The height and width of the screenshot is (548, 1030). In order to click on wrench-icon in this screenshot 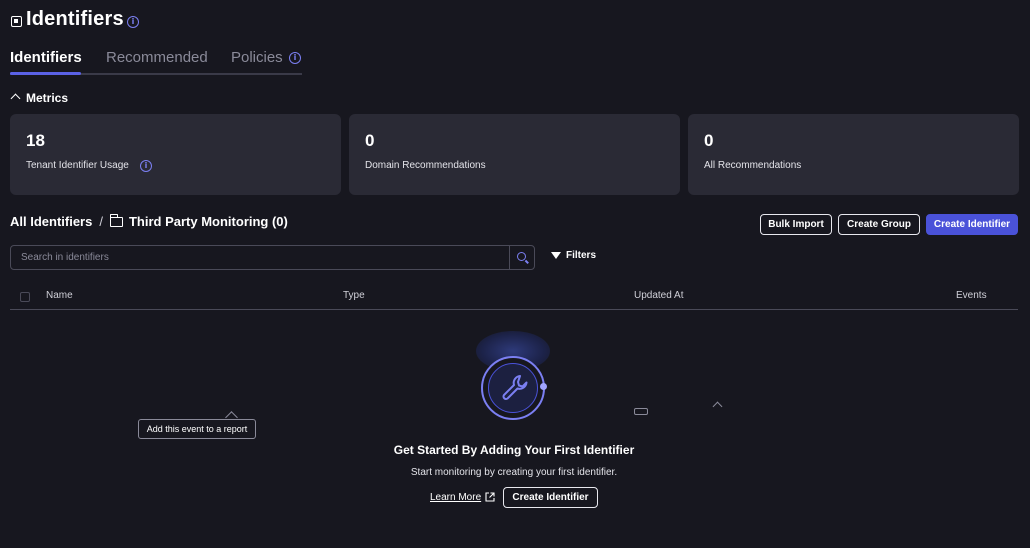, I will do `click(515, 387)`.